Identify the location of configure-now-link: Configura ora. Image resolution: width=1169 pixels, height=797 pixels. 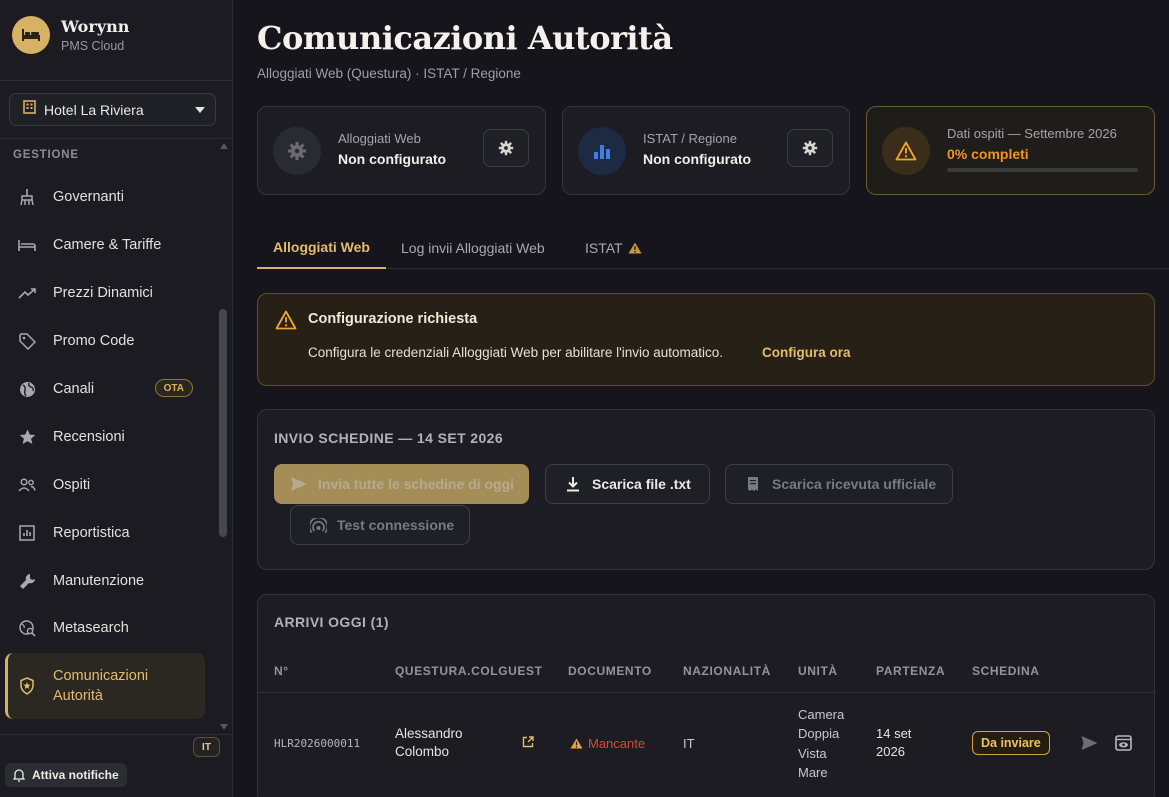
(806, 352).